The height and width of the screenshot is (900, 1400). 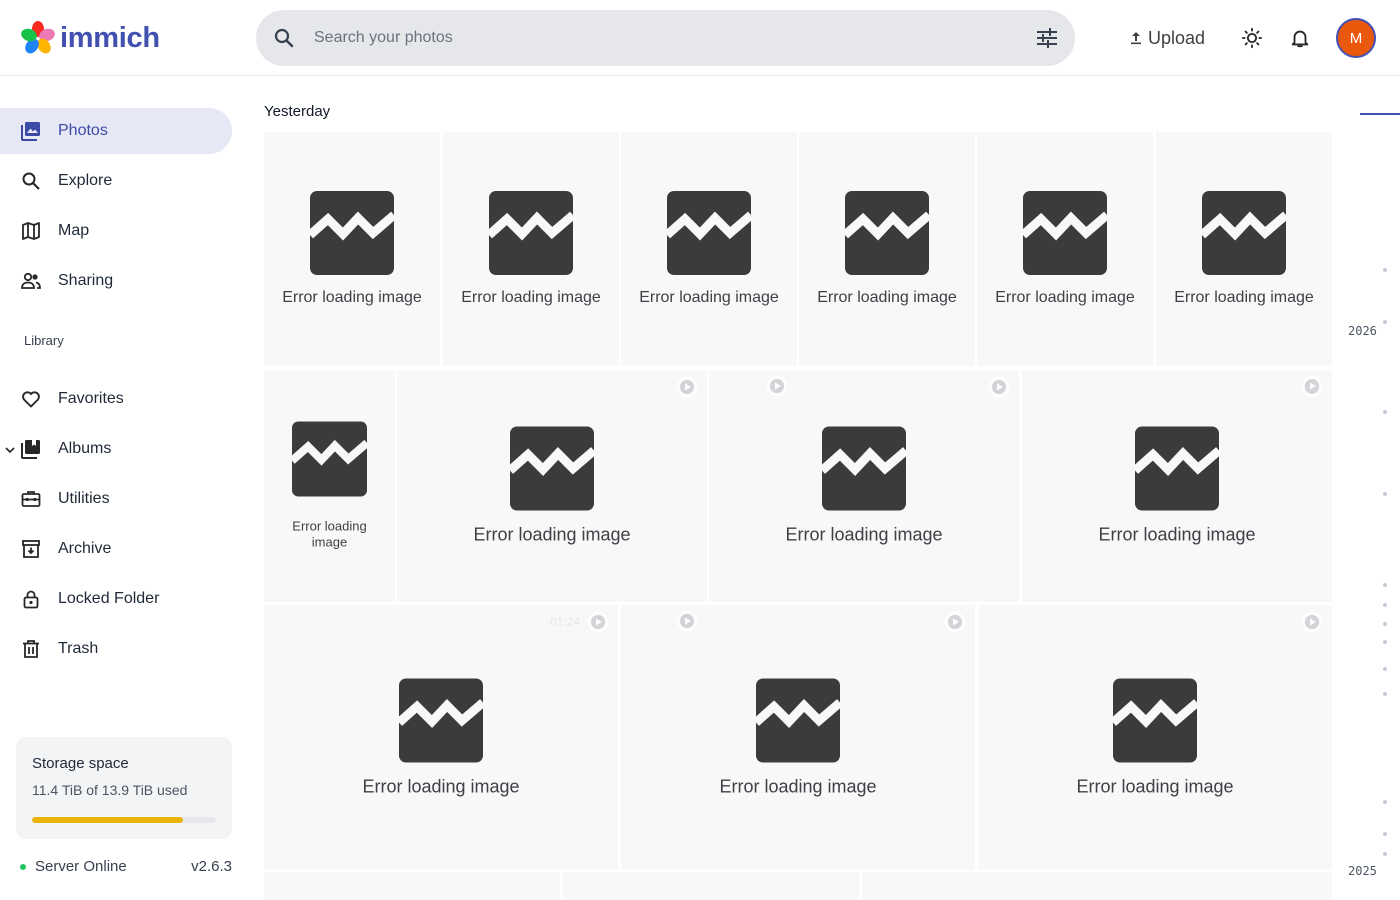 I want to click on storage-usage-text: 11.4 TiB of 13.9 TiB used, so click(x=110, y=790).